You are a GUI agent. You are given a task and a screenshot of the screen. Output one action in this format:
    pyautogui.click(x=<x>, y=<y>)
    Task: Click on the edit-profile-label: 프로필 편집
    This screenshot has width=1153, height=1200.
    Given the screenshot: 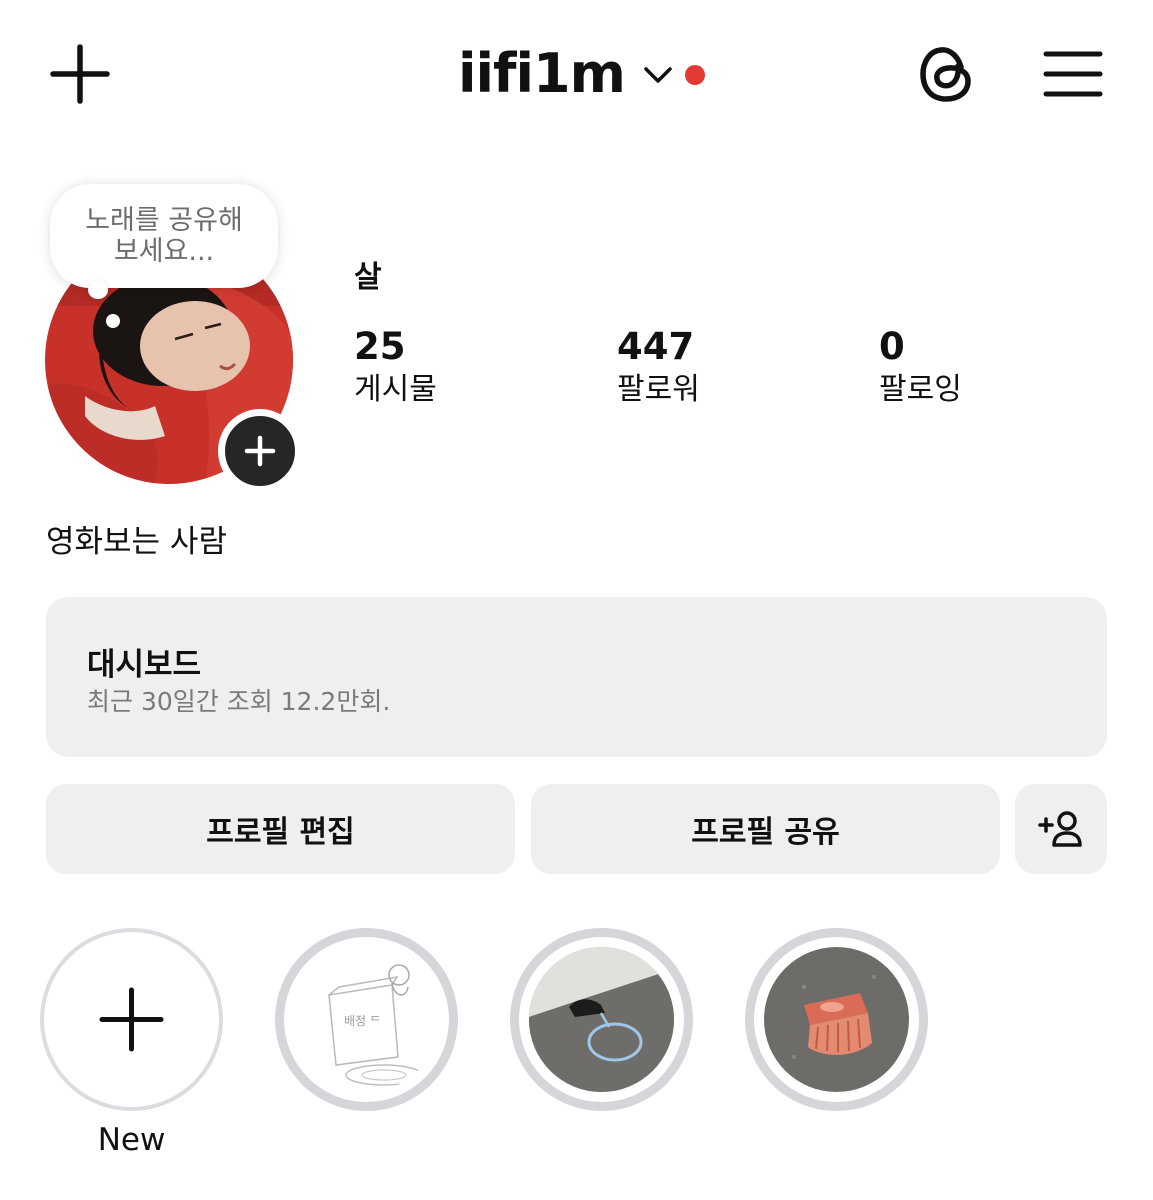 What is the action you would take?
    pyautogui.click(x=280, y=832)
    